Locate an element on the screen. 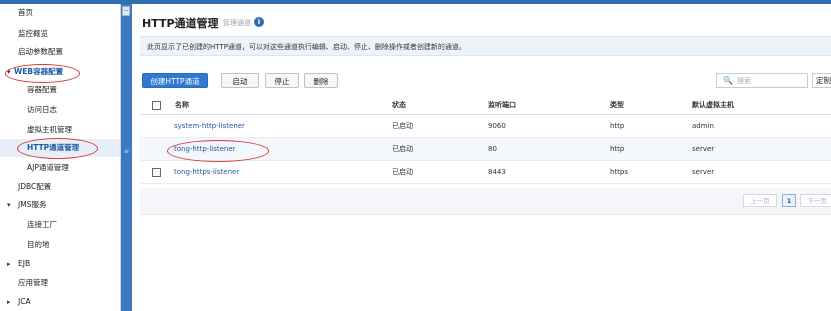 The height and width of the screenshot is (311, 831). sidebar-item-app-management: 应用管理 is located at coordinates (60, 283).